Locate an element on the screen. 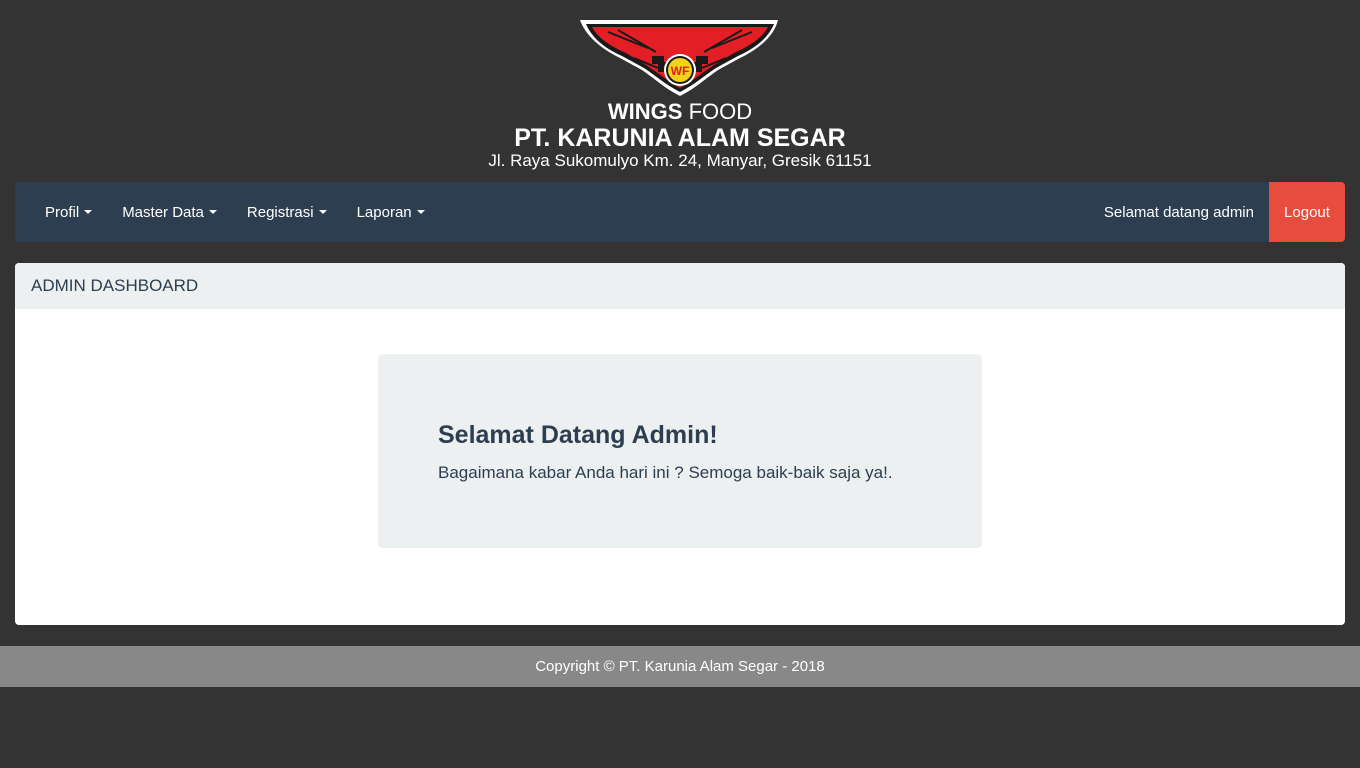 This screenshot has height=768, width=1360. panel-heading: ADMIN DASHBOARD is located at coordinates (680, 286).